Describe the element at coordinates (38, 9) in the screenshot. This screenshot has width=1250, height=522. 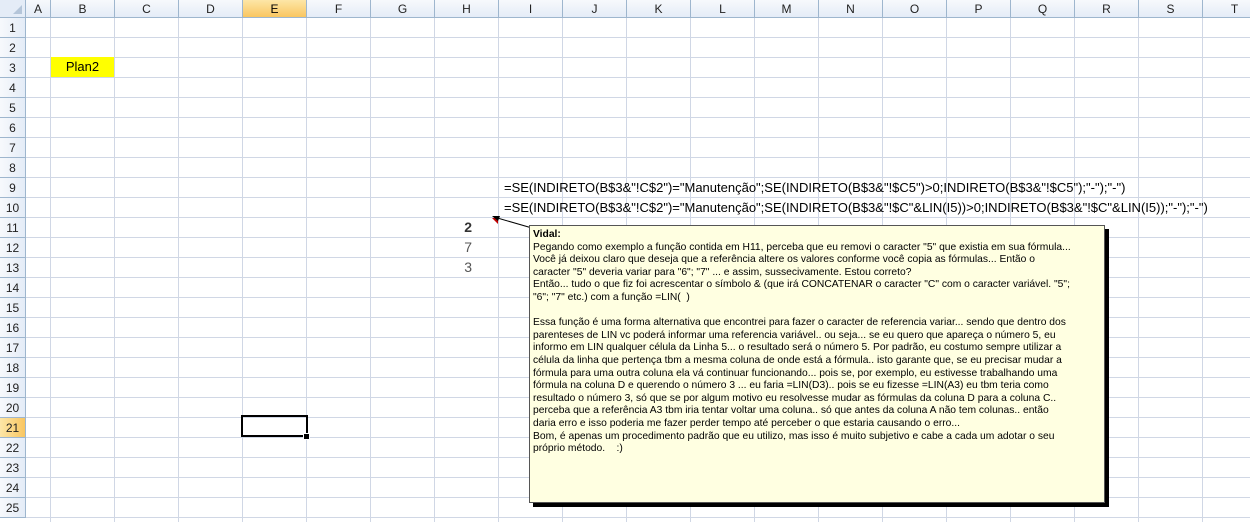
I see `column-header-A: A` at that location.